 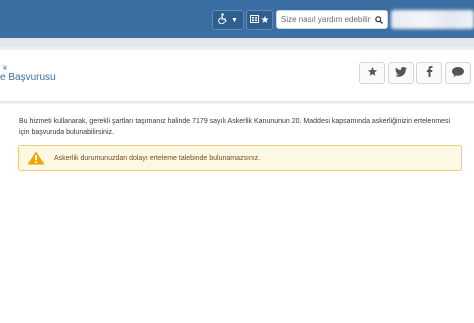 What do you see at coordinates (265, 20) in the screenshot?
I see `star-icon: ★` at bounding box center [265, 20].